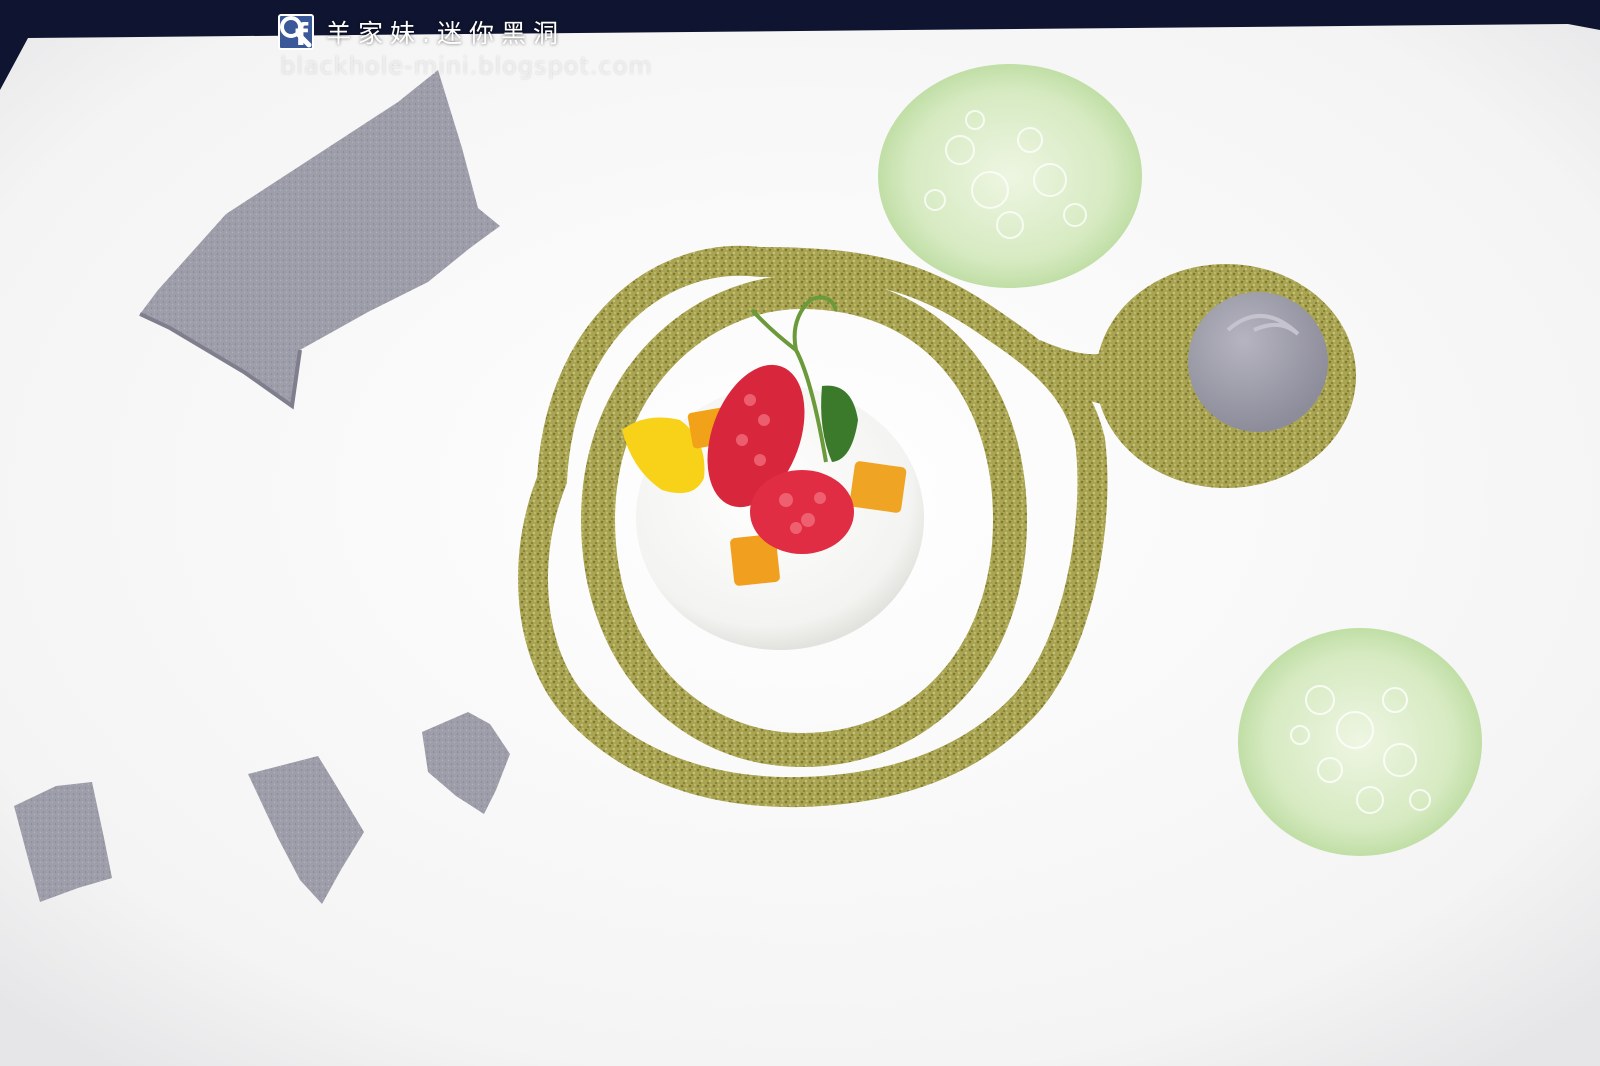  I want to click on raspberry, so click(802, 512).